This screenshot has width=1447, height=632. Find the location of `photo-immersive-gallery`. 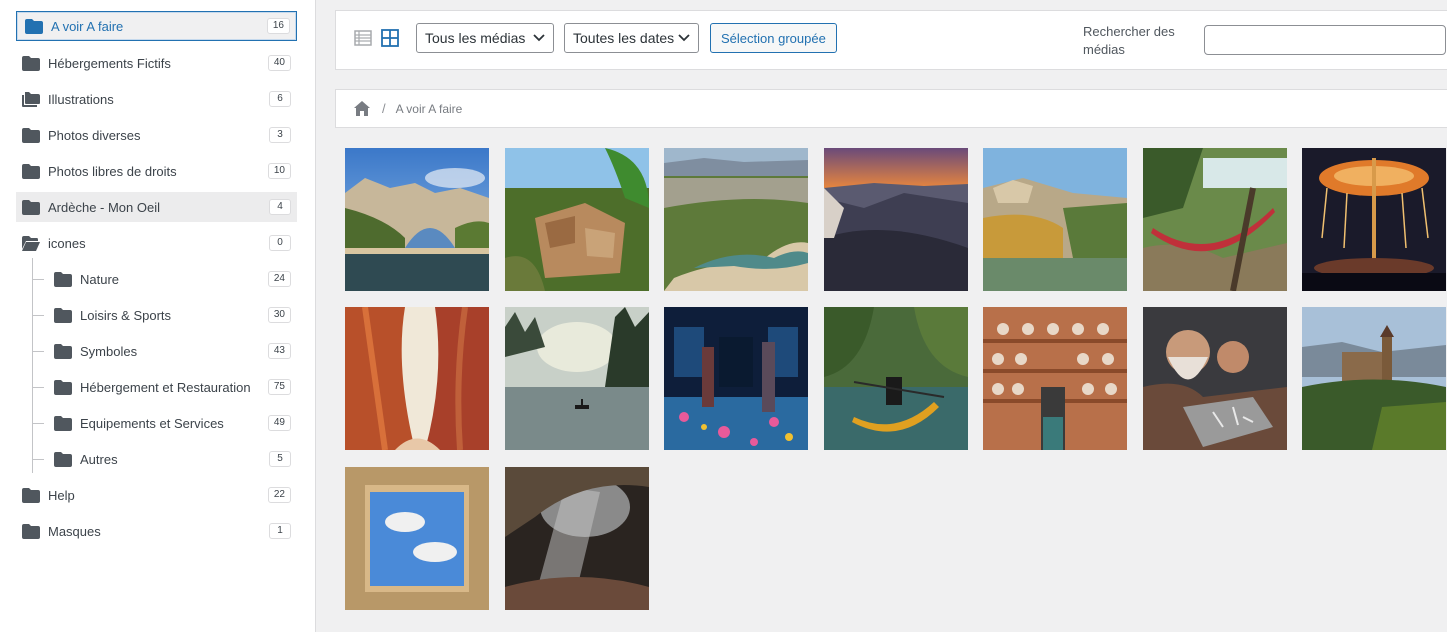

photo-immersive-gallery is located at coordinates (736, 378).